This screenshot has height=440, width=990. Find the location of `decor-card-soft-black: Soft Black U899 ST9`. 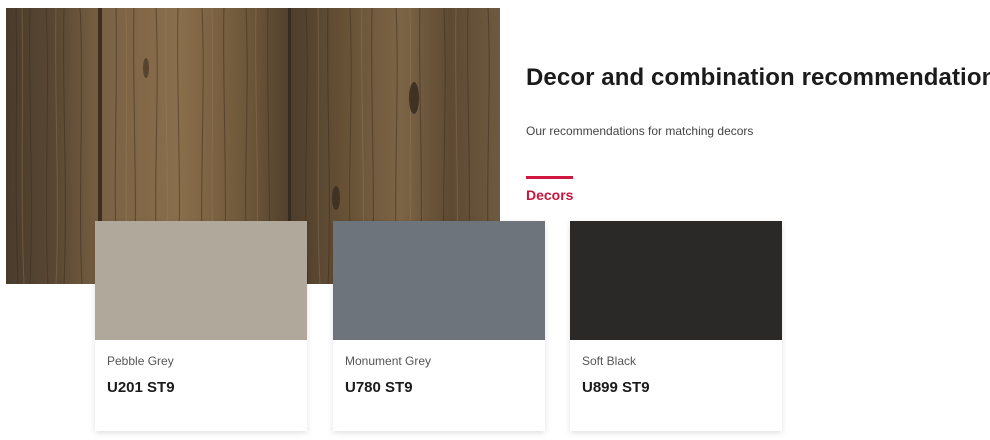

decor-card-soft-black: Soft Black U899 ST9 is located at coordinates (676, 326).